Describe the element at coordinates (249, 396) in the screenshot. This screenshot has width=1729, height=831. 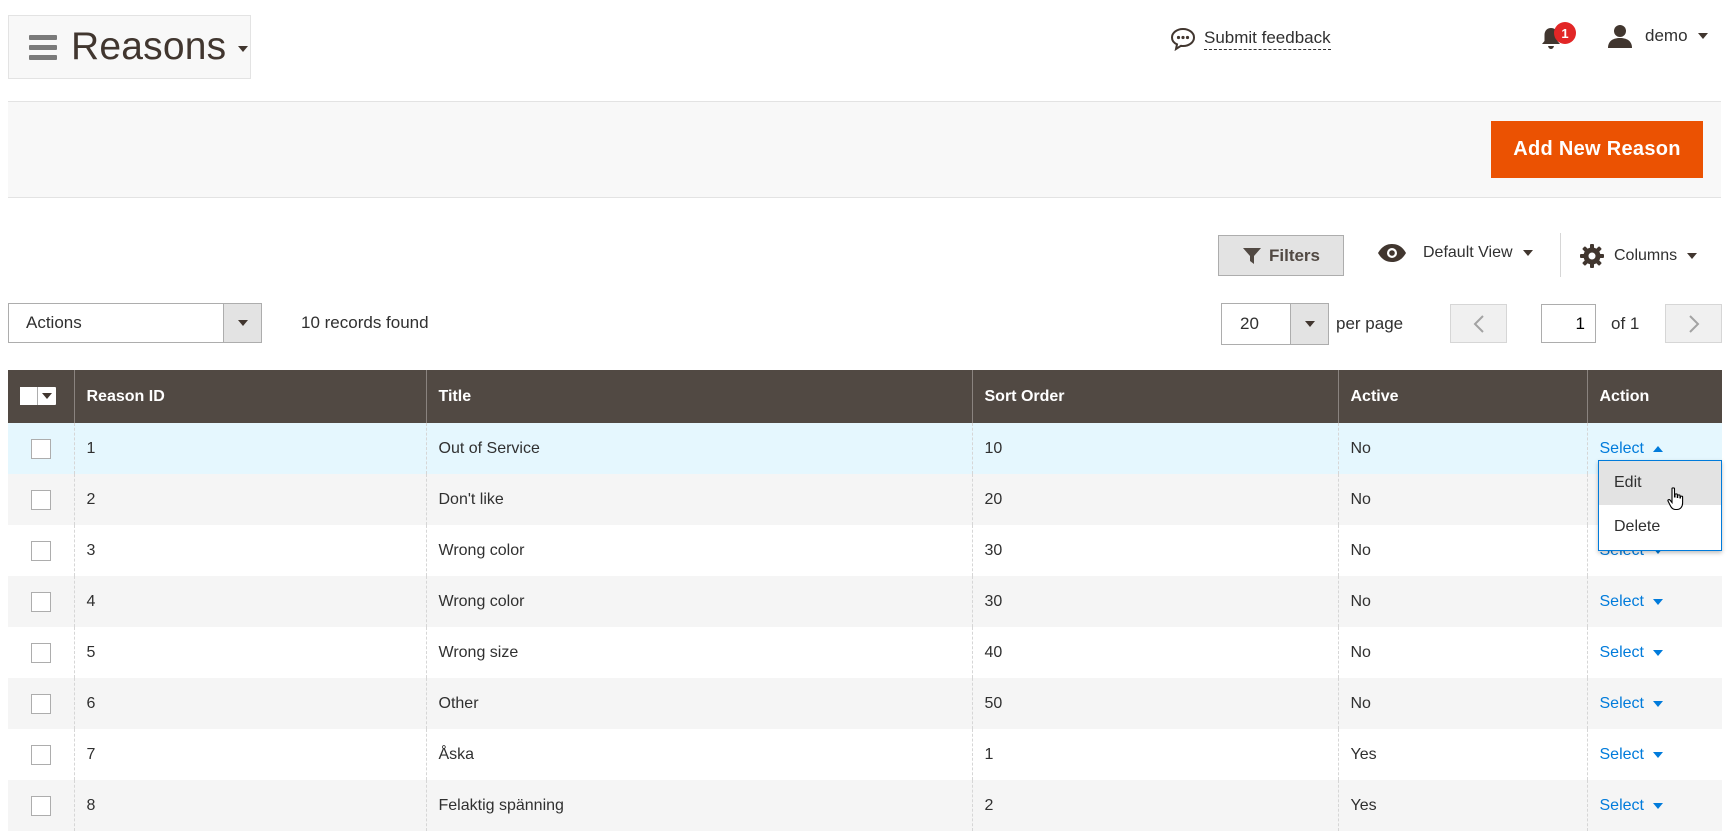
I see `column-header-reason-id: Reason ID` at that location.